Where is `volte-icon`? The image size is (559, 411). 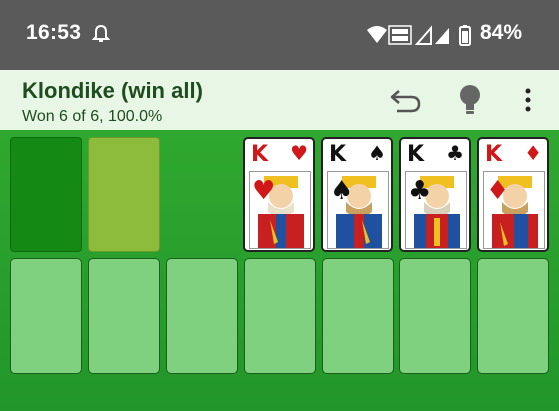
volte-icon is located at coordinates (400, 35).